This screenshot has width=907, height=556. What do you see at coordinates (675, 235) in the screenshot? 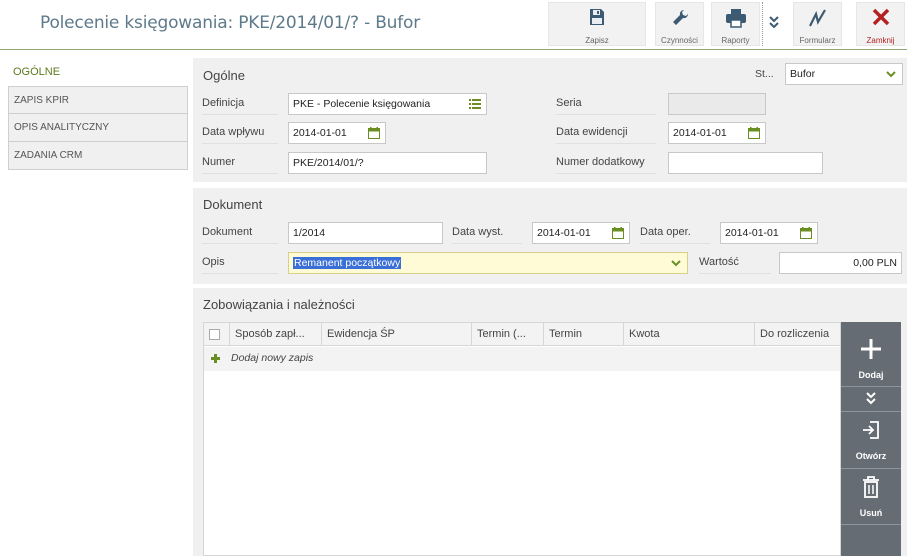
I see `oper-date-label: Data oper.` at bounding box center [675, 235].